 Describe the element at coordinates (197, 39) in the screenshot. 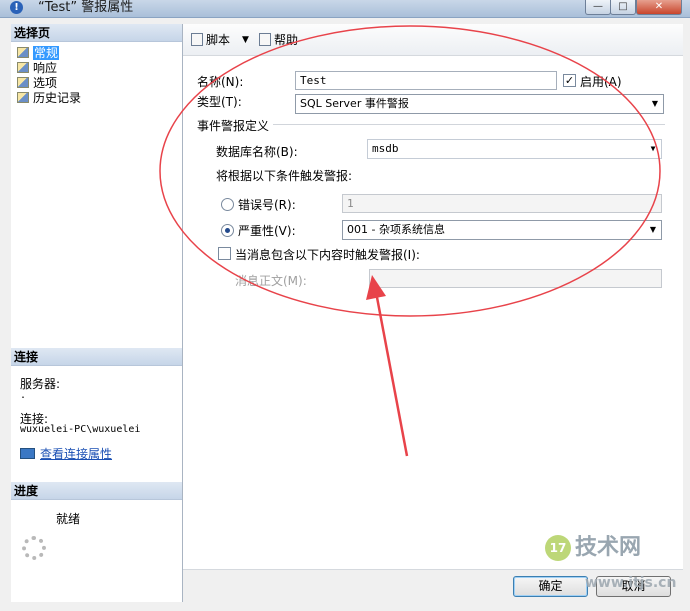

I see `script-icon` at that location.